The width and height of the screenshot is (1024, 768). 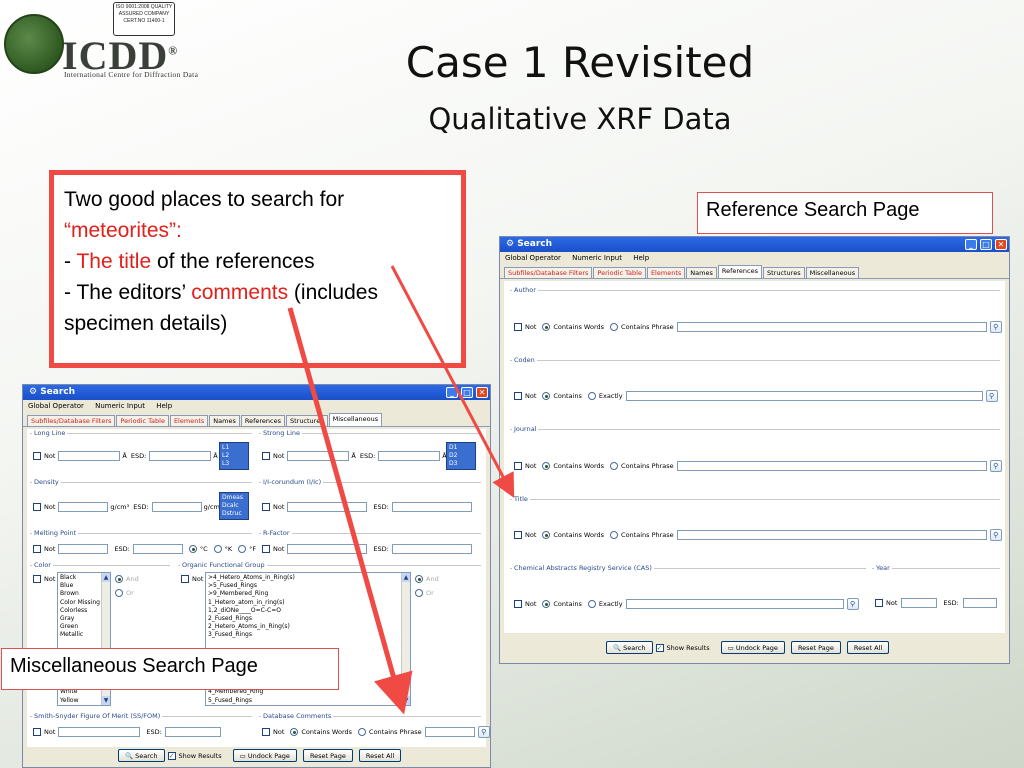 What do you see at coordinates (350, 511) in the screenshot?
I see `arrow-to-comments-field` at bounding box center [350, 511].